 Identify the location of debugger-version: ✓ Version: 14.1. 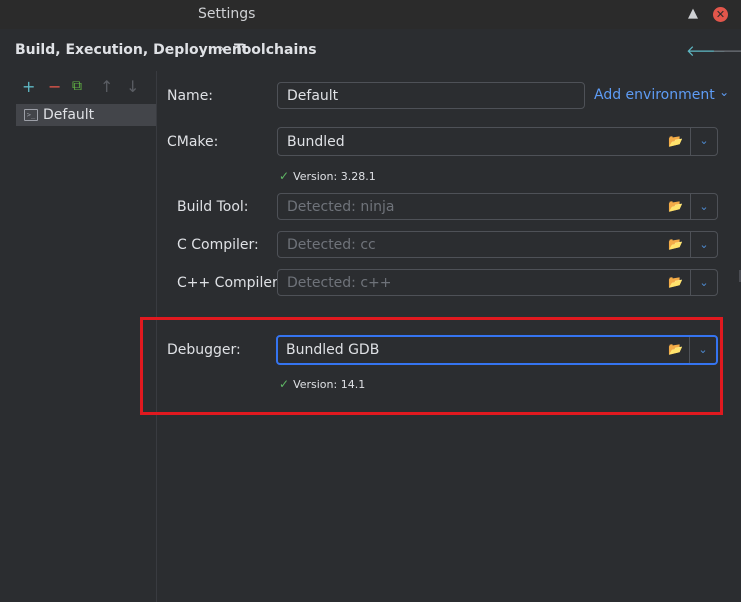
(322, 384).